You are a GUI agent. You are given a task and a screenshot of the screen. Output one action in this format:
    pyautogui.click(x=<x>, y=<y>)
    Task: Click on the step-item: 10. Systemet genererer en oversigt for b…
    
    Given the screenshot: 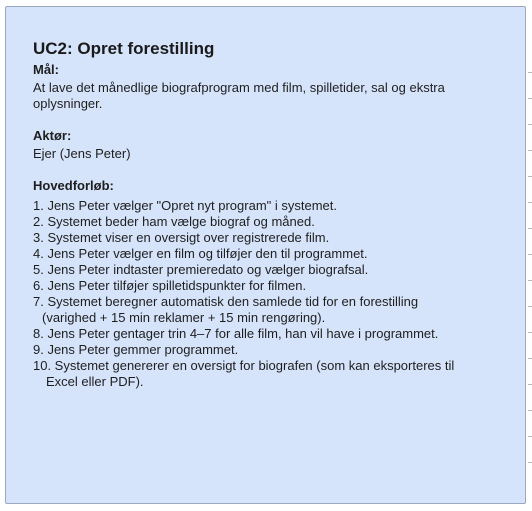 What is the action you would take?
    pyautogui.click(x=244, y=373)
    